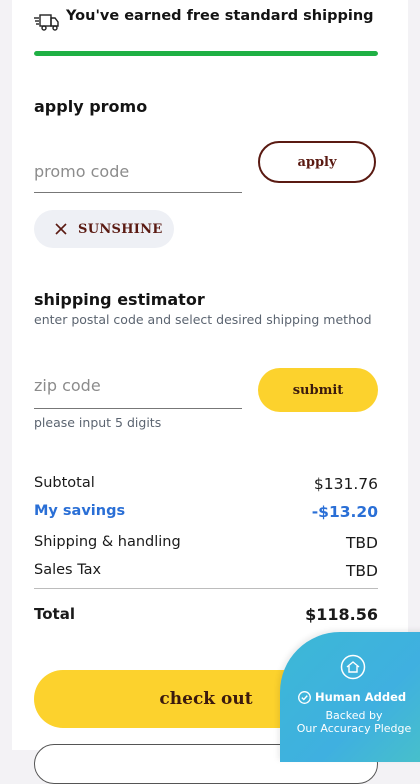 This screenshot has height=784, width=420. What do you see at coordinates (120, 229) in the screenshot?
I see `applied-promo-code: SUNSHINE` at bounding box center [120, 229].